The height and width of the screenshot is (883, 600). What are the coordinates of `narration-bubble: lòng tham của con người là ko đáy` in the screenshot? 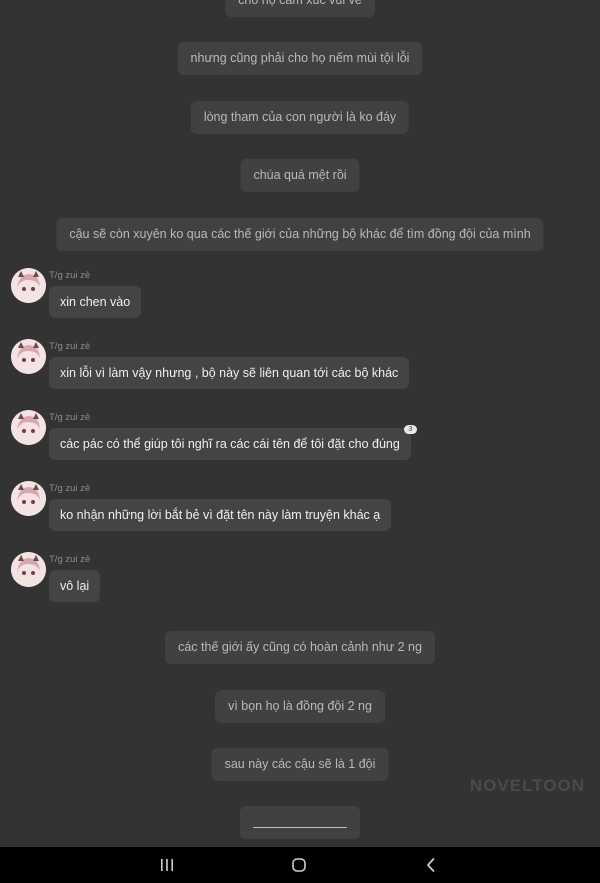 It's located at (300, 117).